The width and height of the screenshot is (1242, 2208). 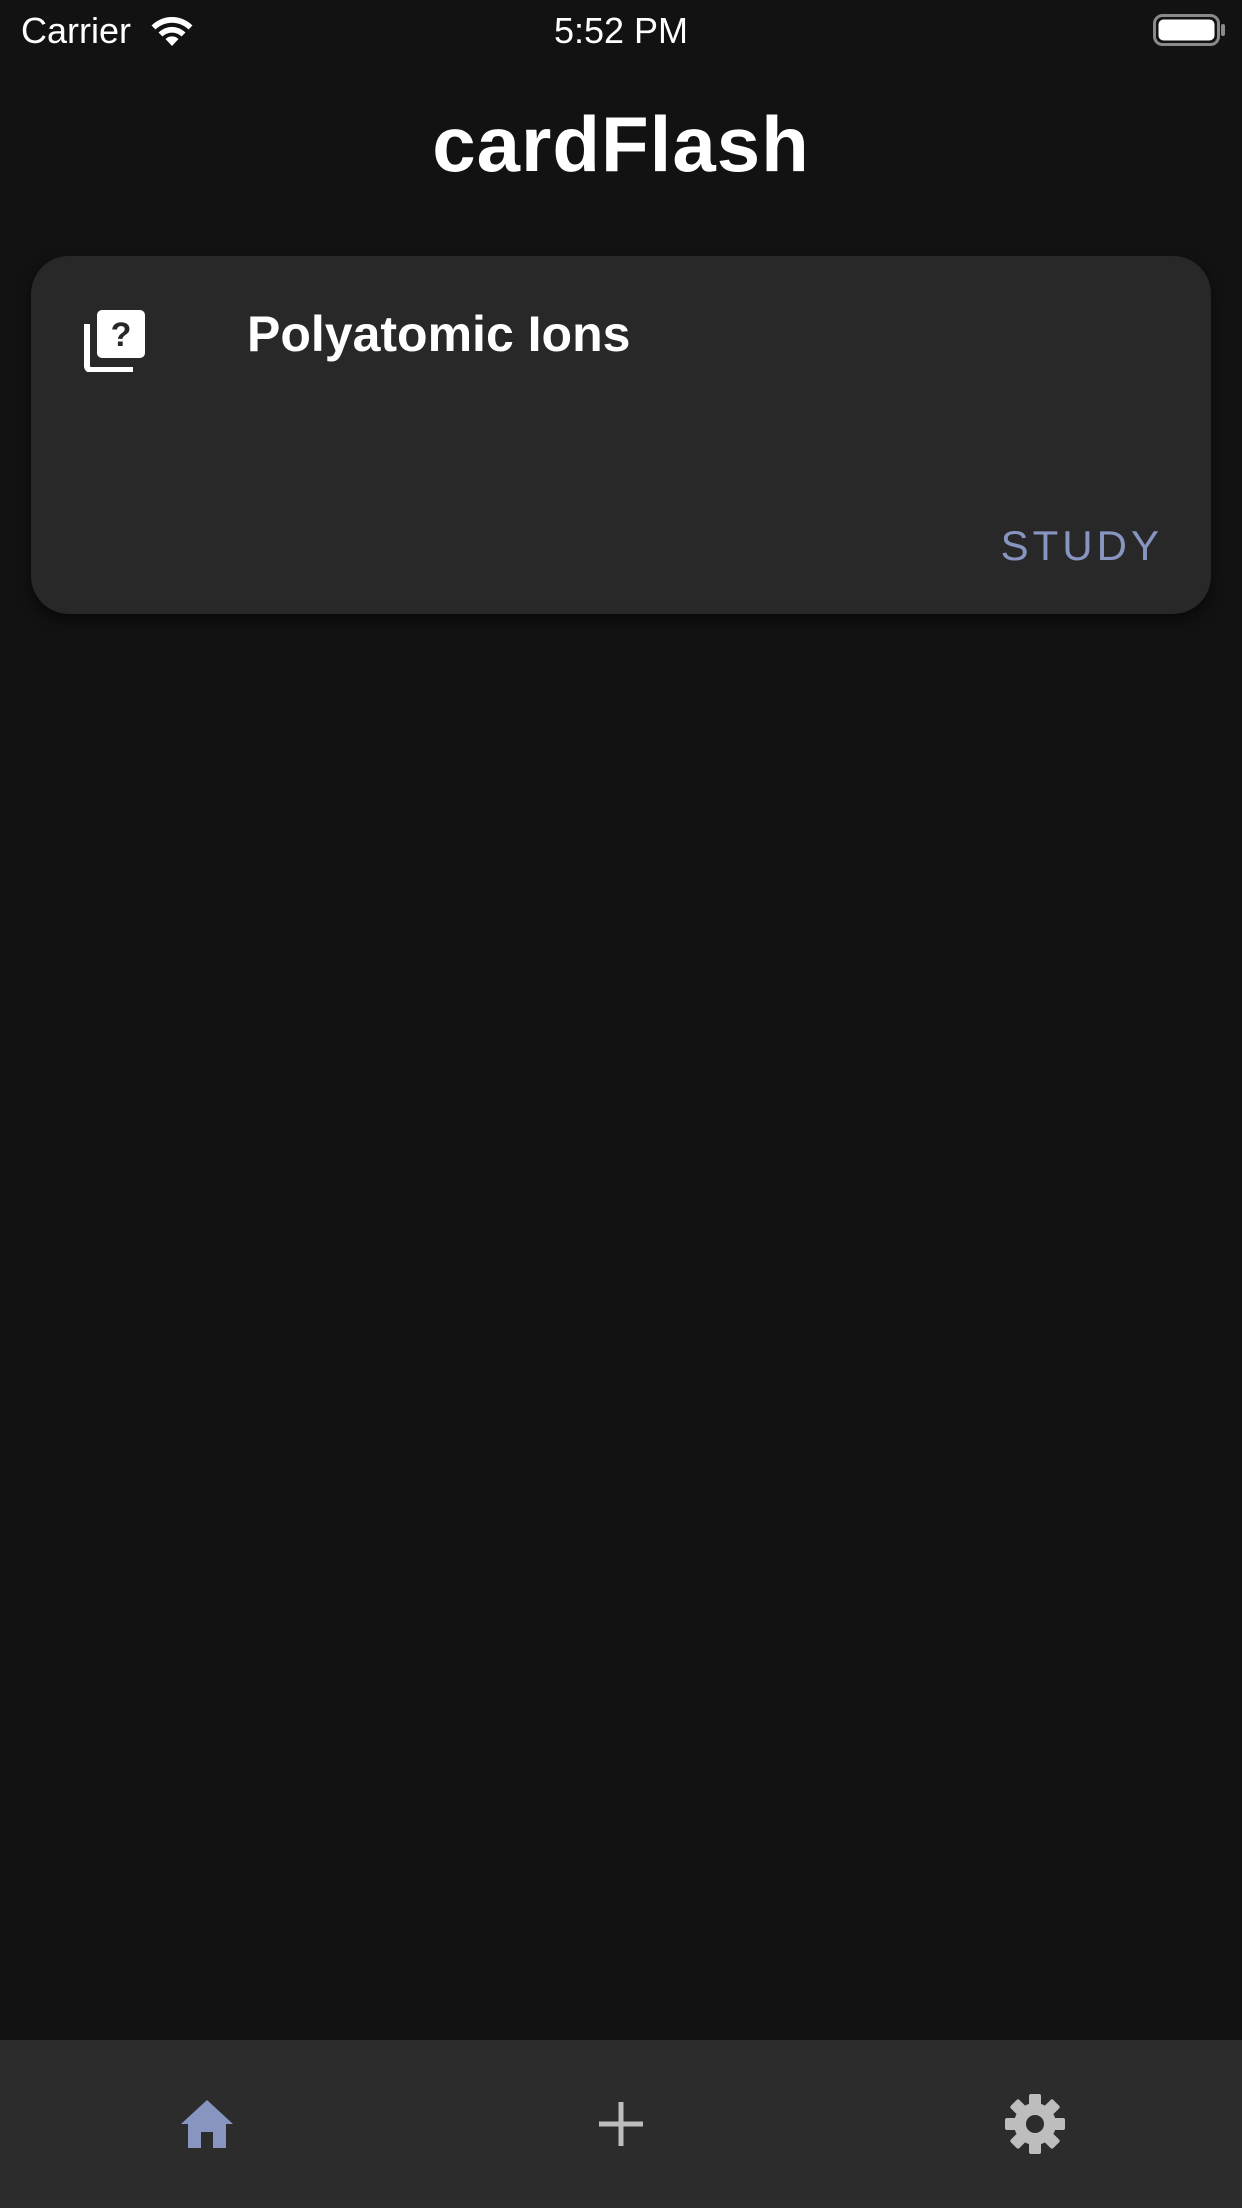 I want to click on bottom-nav, so click(x=621, y=2124).